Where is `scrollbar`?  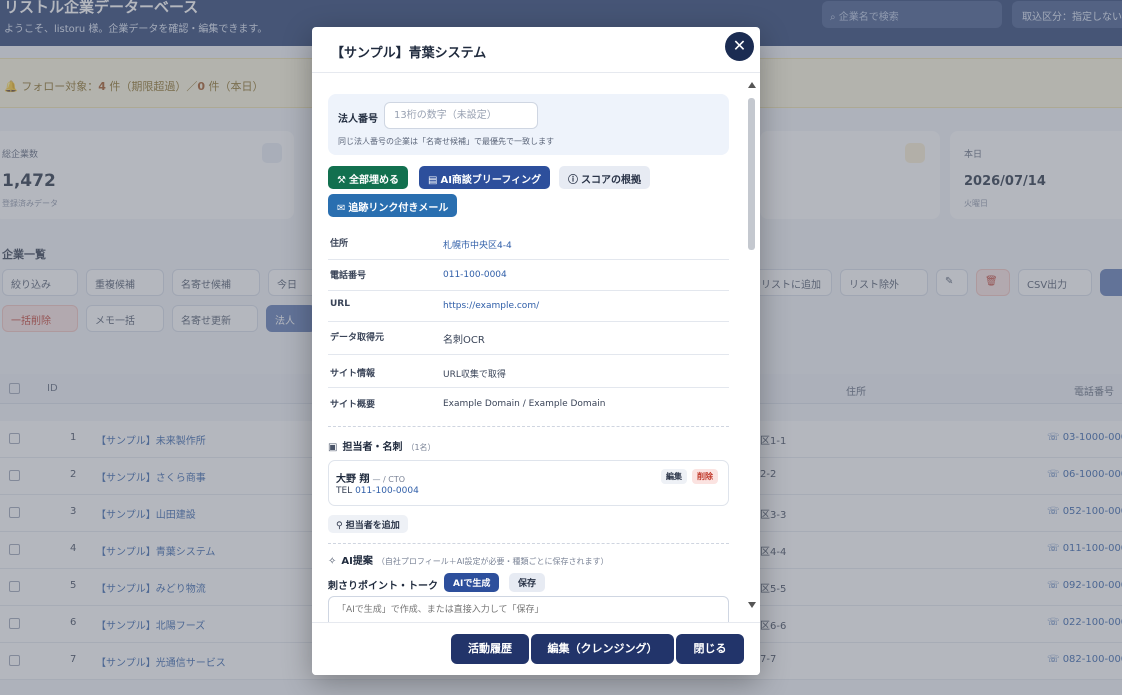 scrollbar is located at coordinates (751, 347).